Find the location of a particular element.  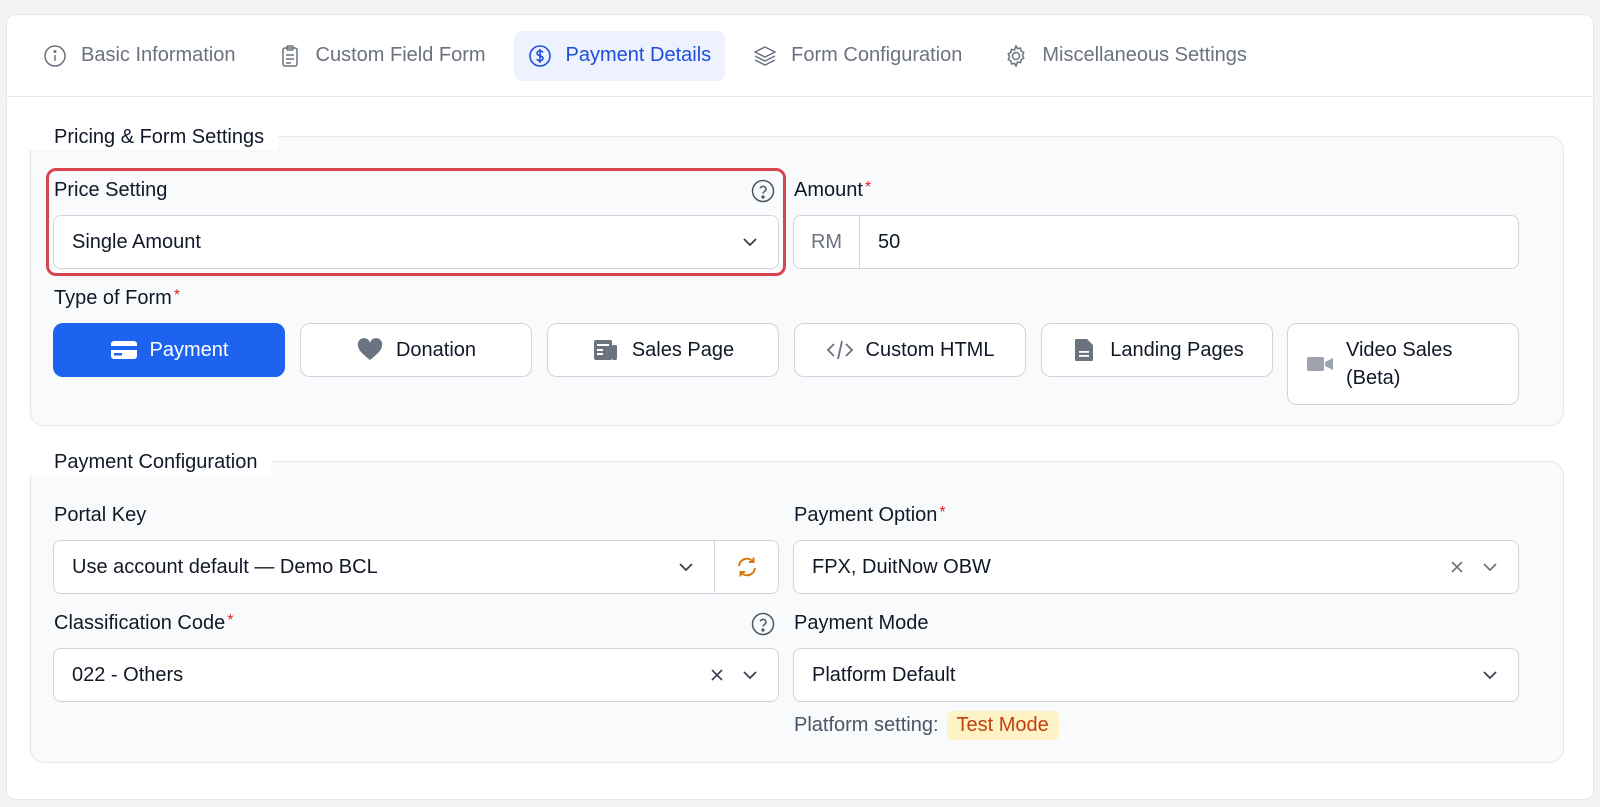

tab-basic-information: Basic Information is located at coordinates (139, 56).